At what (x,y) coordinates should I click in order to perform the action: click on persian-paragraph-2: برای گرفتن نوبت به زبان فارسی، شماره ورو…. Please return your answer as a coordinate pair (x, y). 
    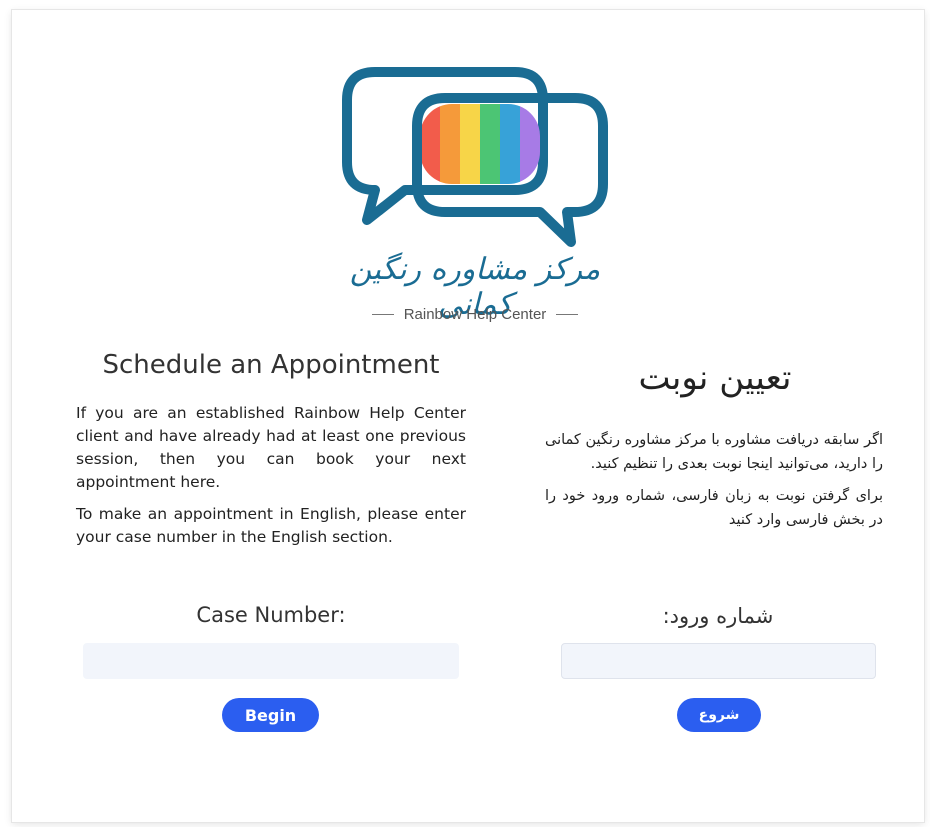
    Looking at the image, I should click on (714, 508).